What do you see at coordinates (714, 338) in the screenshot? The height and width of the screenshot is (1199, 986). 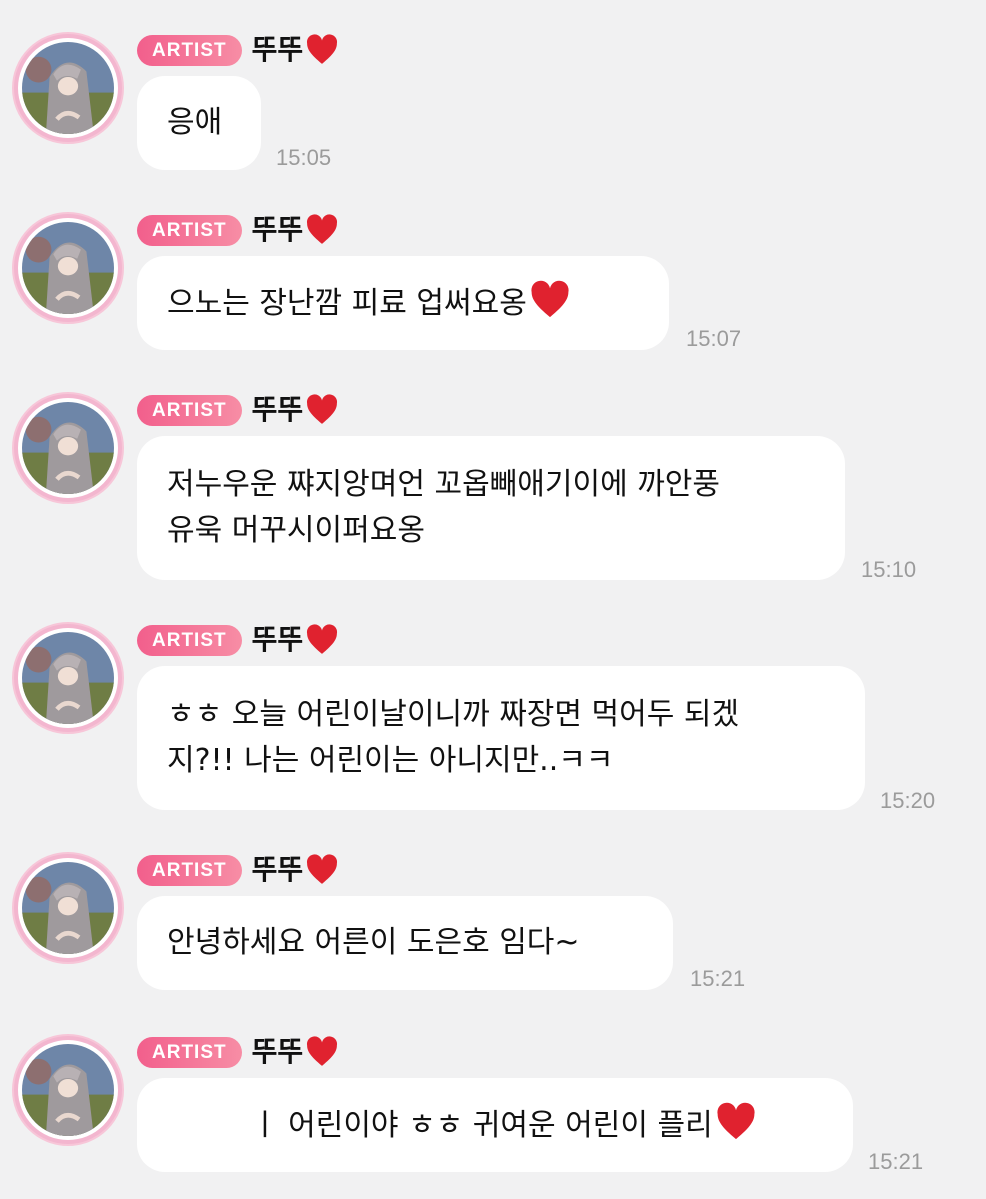 I see `message-time: 15:07` at bounding box center [714, 338].